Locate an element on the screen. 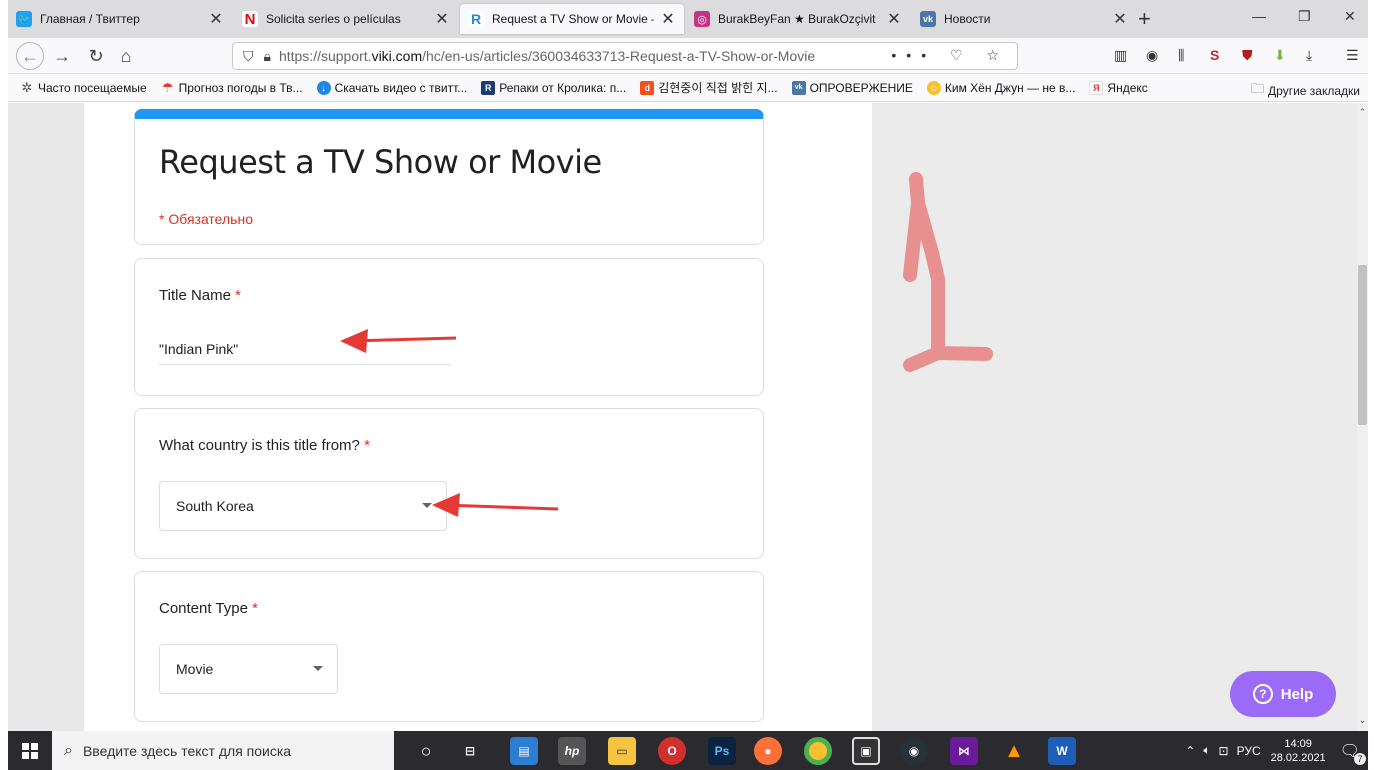  notifications-icon: 🗨︎ 7 is located at coordinates (1353, 753).